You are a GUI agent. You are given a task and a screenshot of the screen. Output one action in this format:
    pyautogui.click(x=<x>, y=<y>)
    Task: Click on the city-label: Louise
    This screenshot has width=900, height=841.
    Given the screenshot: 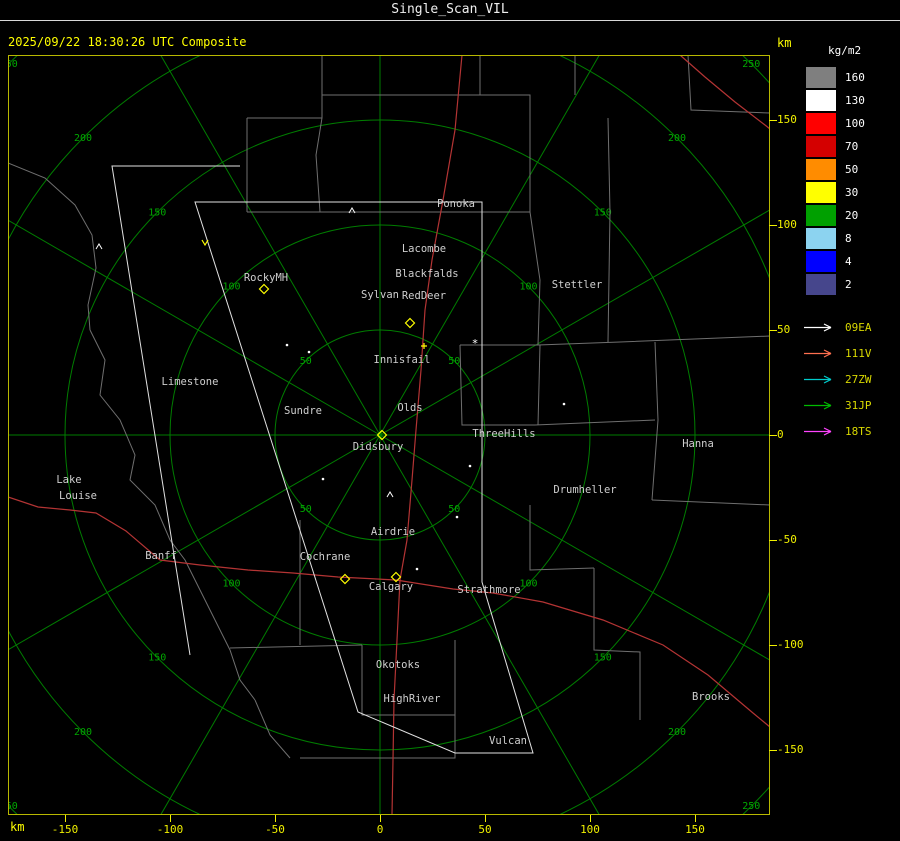 What is the action you would take?
    pyautogui.click(x=78, y=496)
    